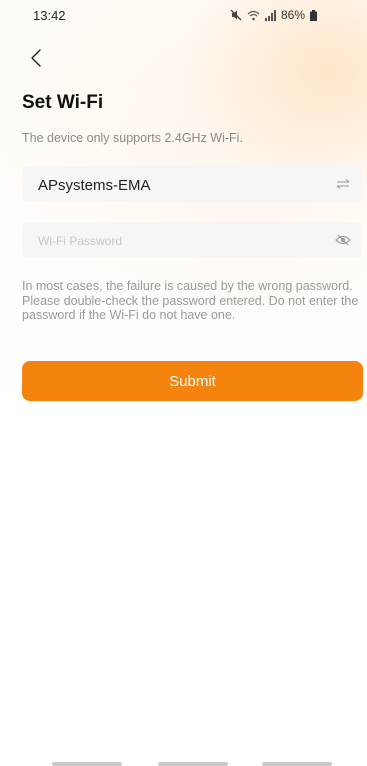  Describe the element at coordinates (293, 15) in the screenshot. I see `battery-percentage: 86%` at that location.